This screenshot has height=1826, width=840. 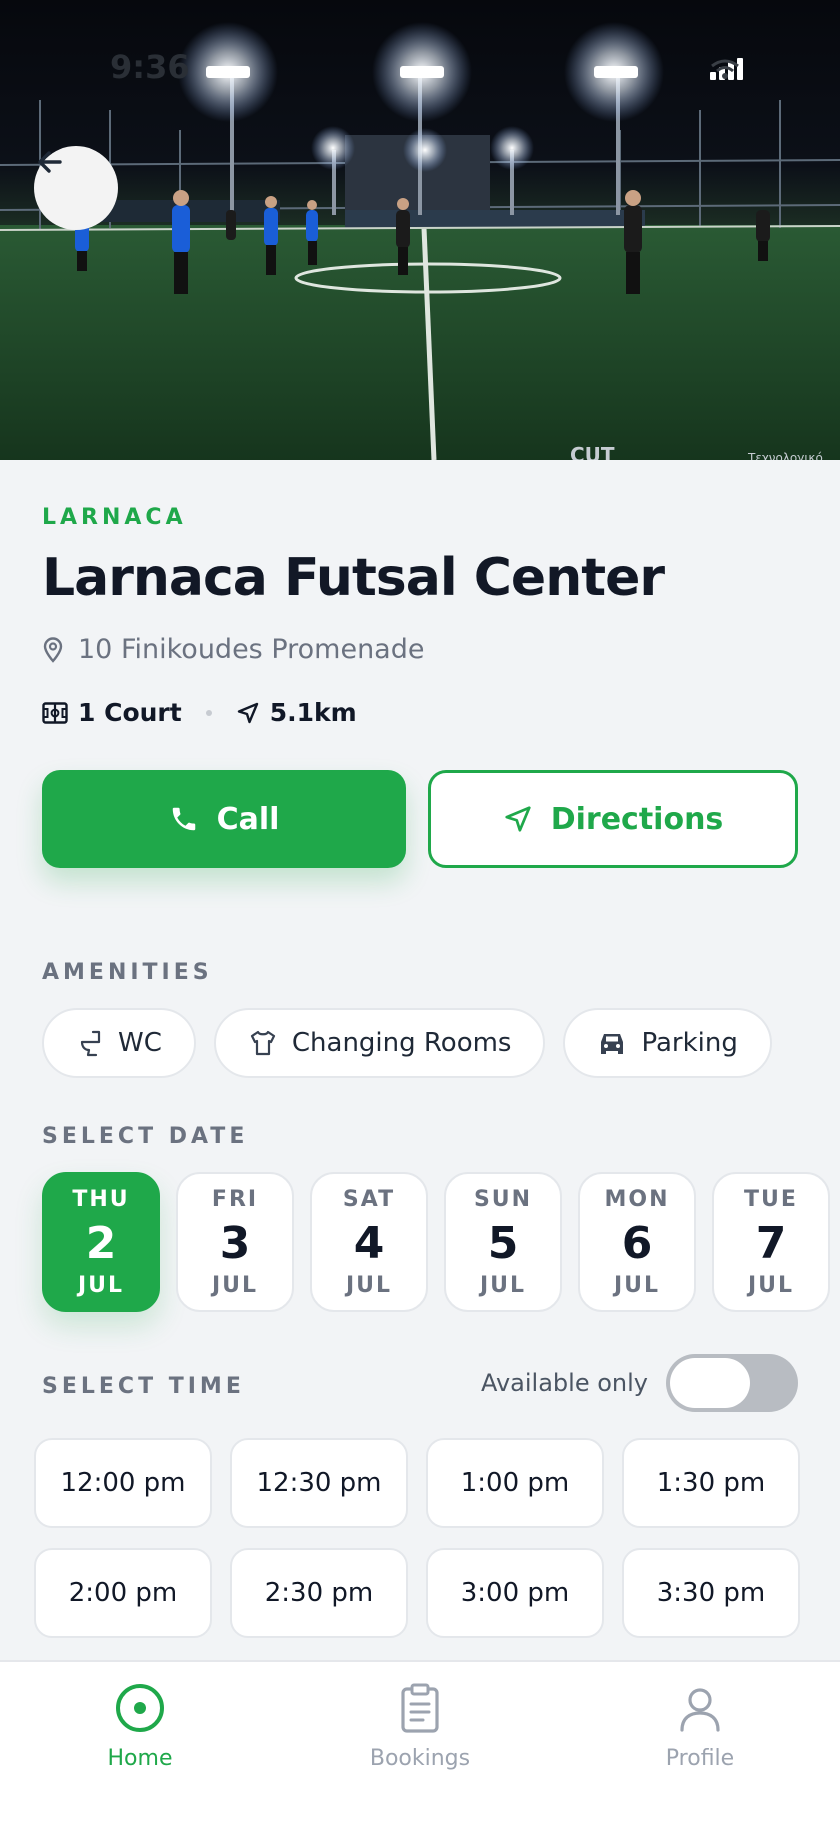 I want to click on toilet-icon, so click(x=90, y=1043).